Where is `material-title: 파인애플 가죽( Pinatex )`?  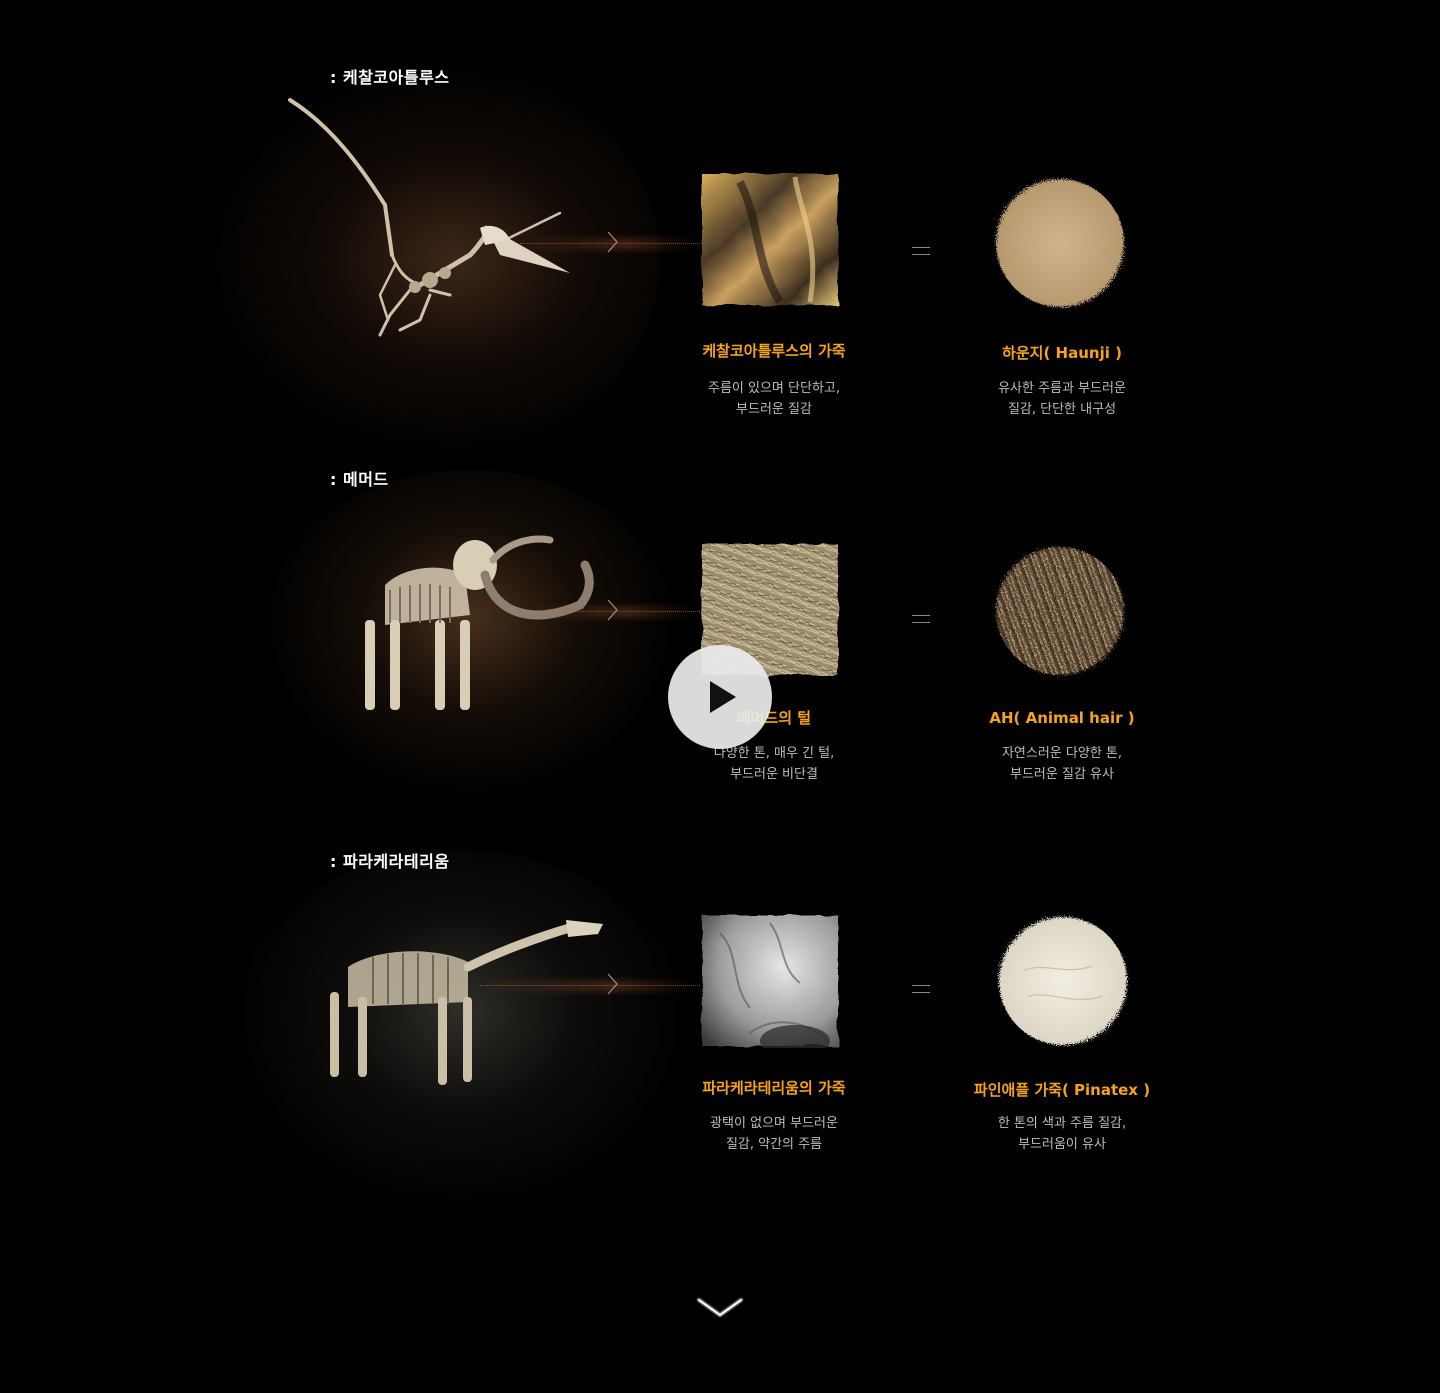 material-title: 파인애플 가죽( Pinatex ) is located at coordinates (1062, 1090).